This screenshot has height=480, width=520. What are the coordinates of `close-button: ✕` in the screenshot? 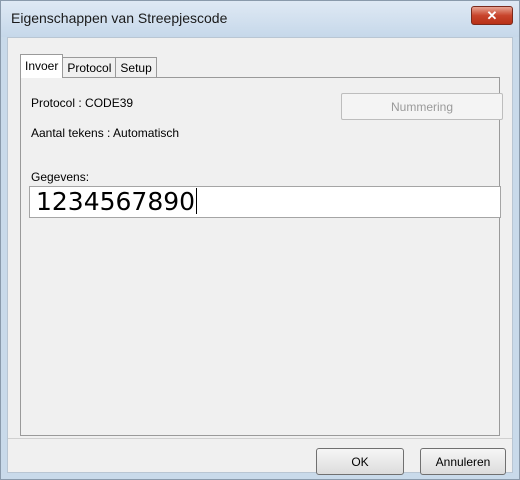 It's located at (492, 15).